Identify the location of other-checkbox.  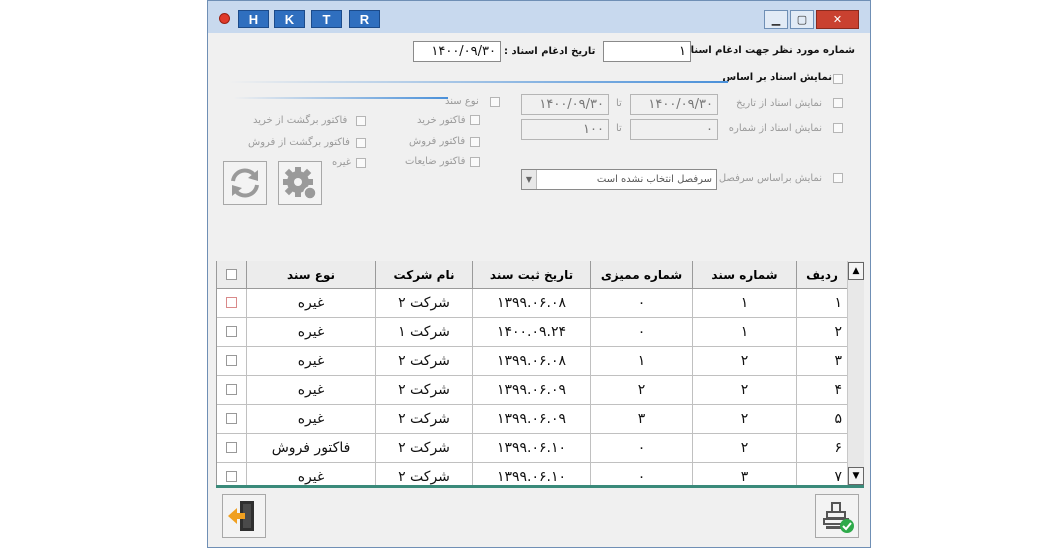
(361, 163).